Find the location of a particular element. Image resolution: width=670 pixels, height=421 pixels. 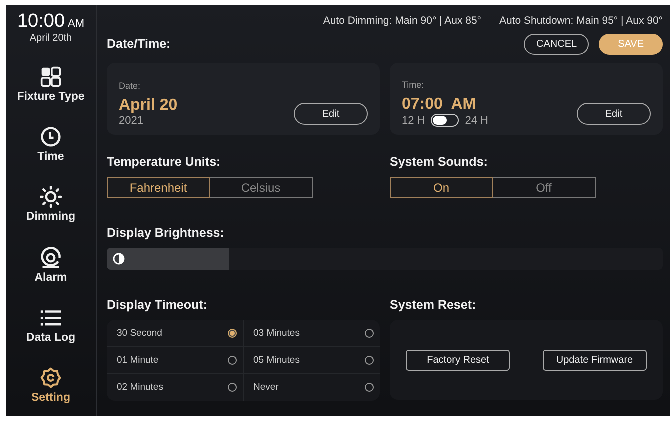

status-text: Auto Dimming: Main 90° | Aux 85° is located at coordinates (402, 21).